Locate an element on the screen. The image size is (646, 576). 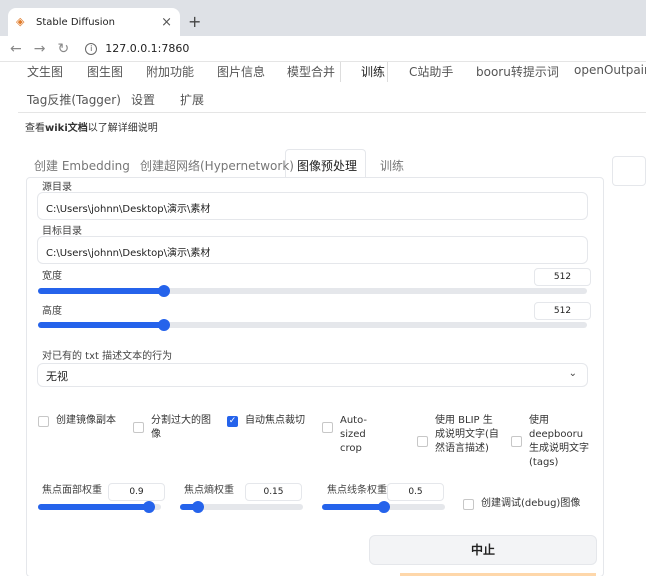
focal-entropy-slider is located at coordinates (241, 507).